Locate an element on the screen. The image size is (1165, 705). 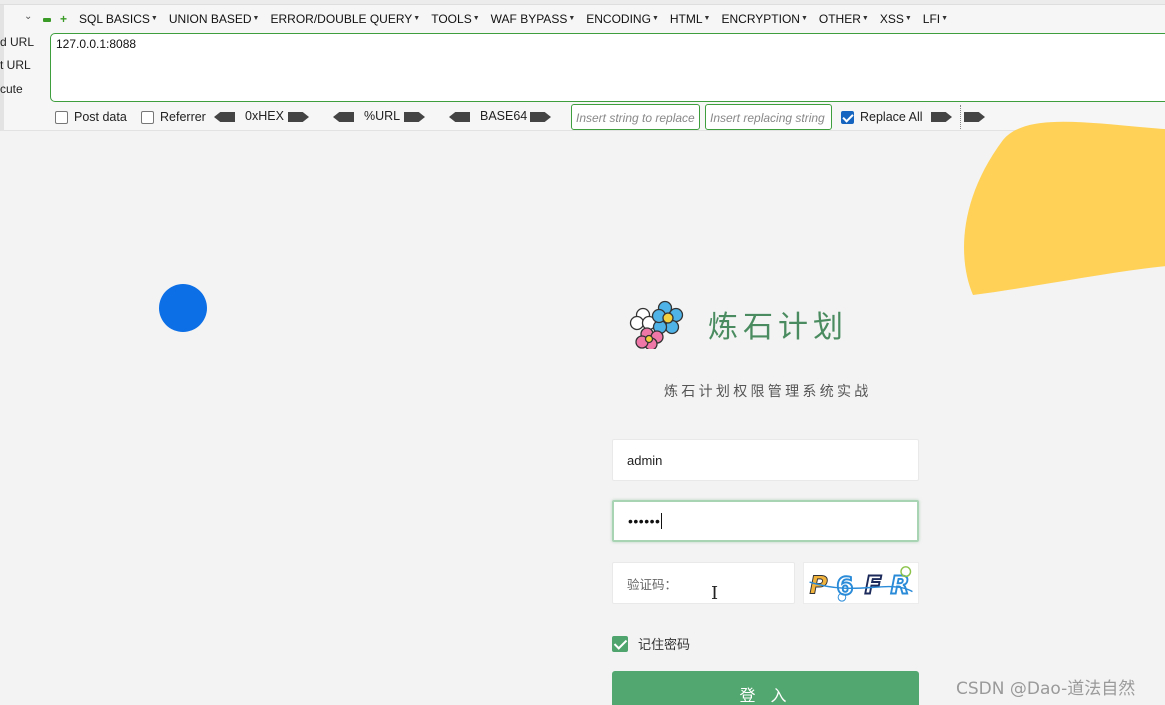
replace-all-label: Replace All is located at coordinates (891, 117).